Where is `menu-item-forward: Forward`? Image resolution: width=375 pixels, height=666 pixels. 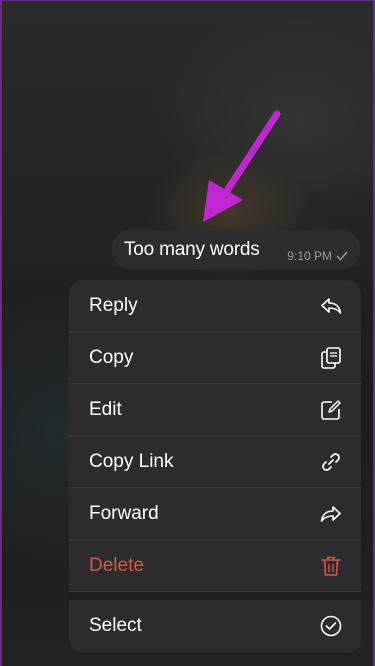 menu-item-forward: Forward is located at coordinates (215, 514).